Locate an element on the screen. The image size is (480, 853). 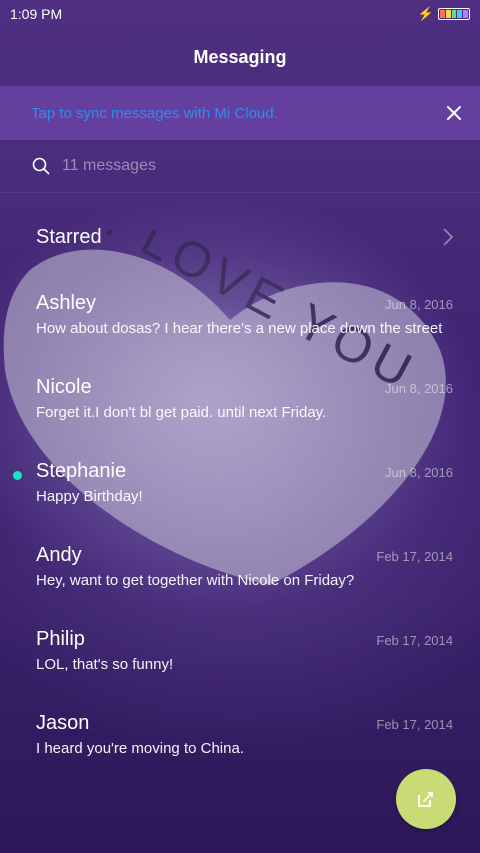
contact-name: Jason is located at coordinates (63, 723).